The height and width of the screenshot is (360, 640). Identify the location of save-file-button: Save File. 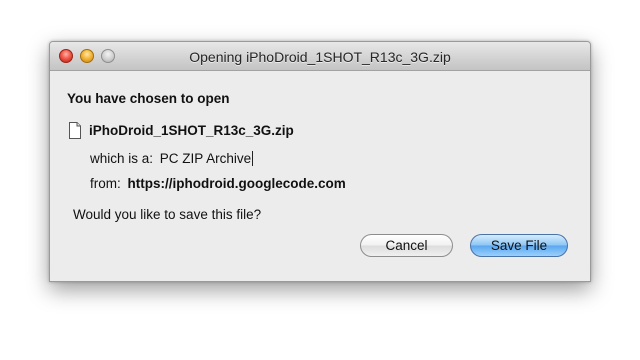
(519, 245).